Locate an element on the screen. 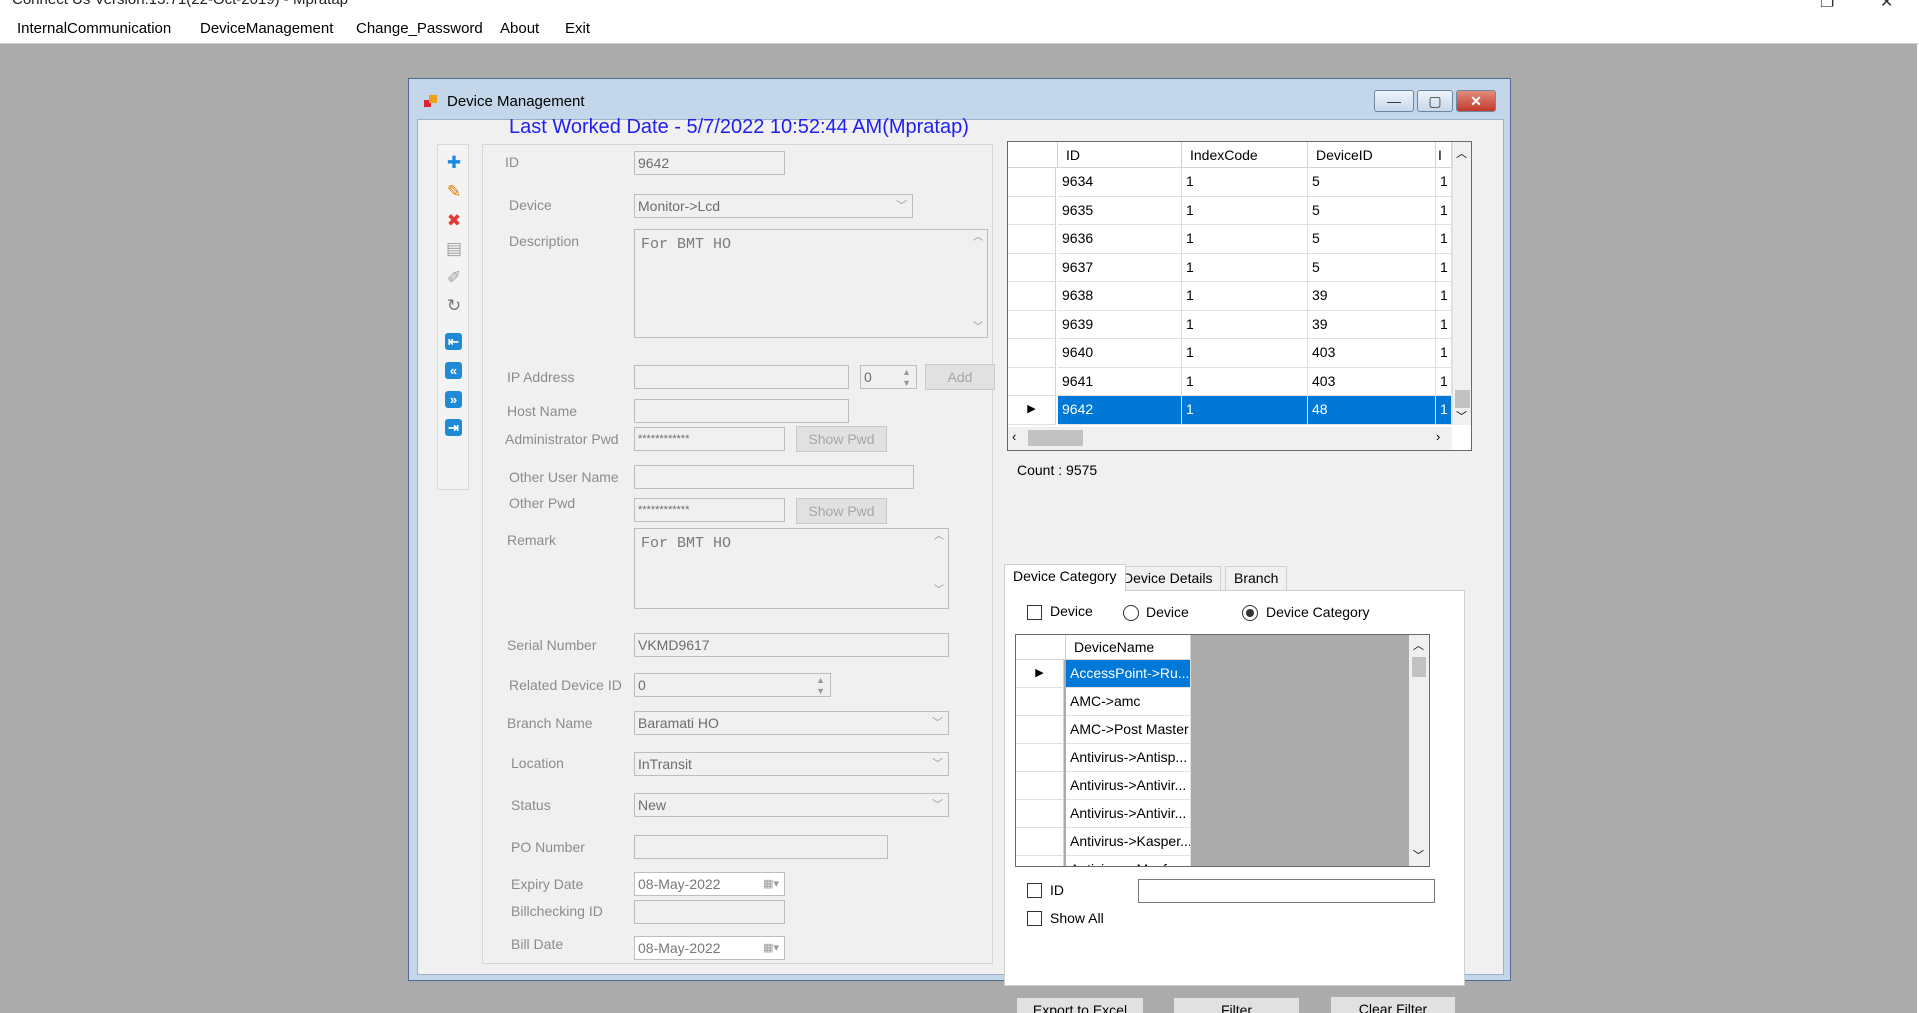 Image resolution: width=1919 pixels, height=1013 pixels. column-header-devicename: DeviceName is located at coordinates (1128, 647).